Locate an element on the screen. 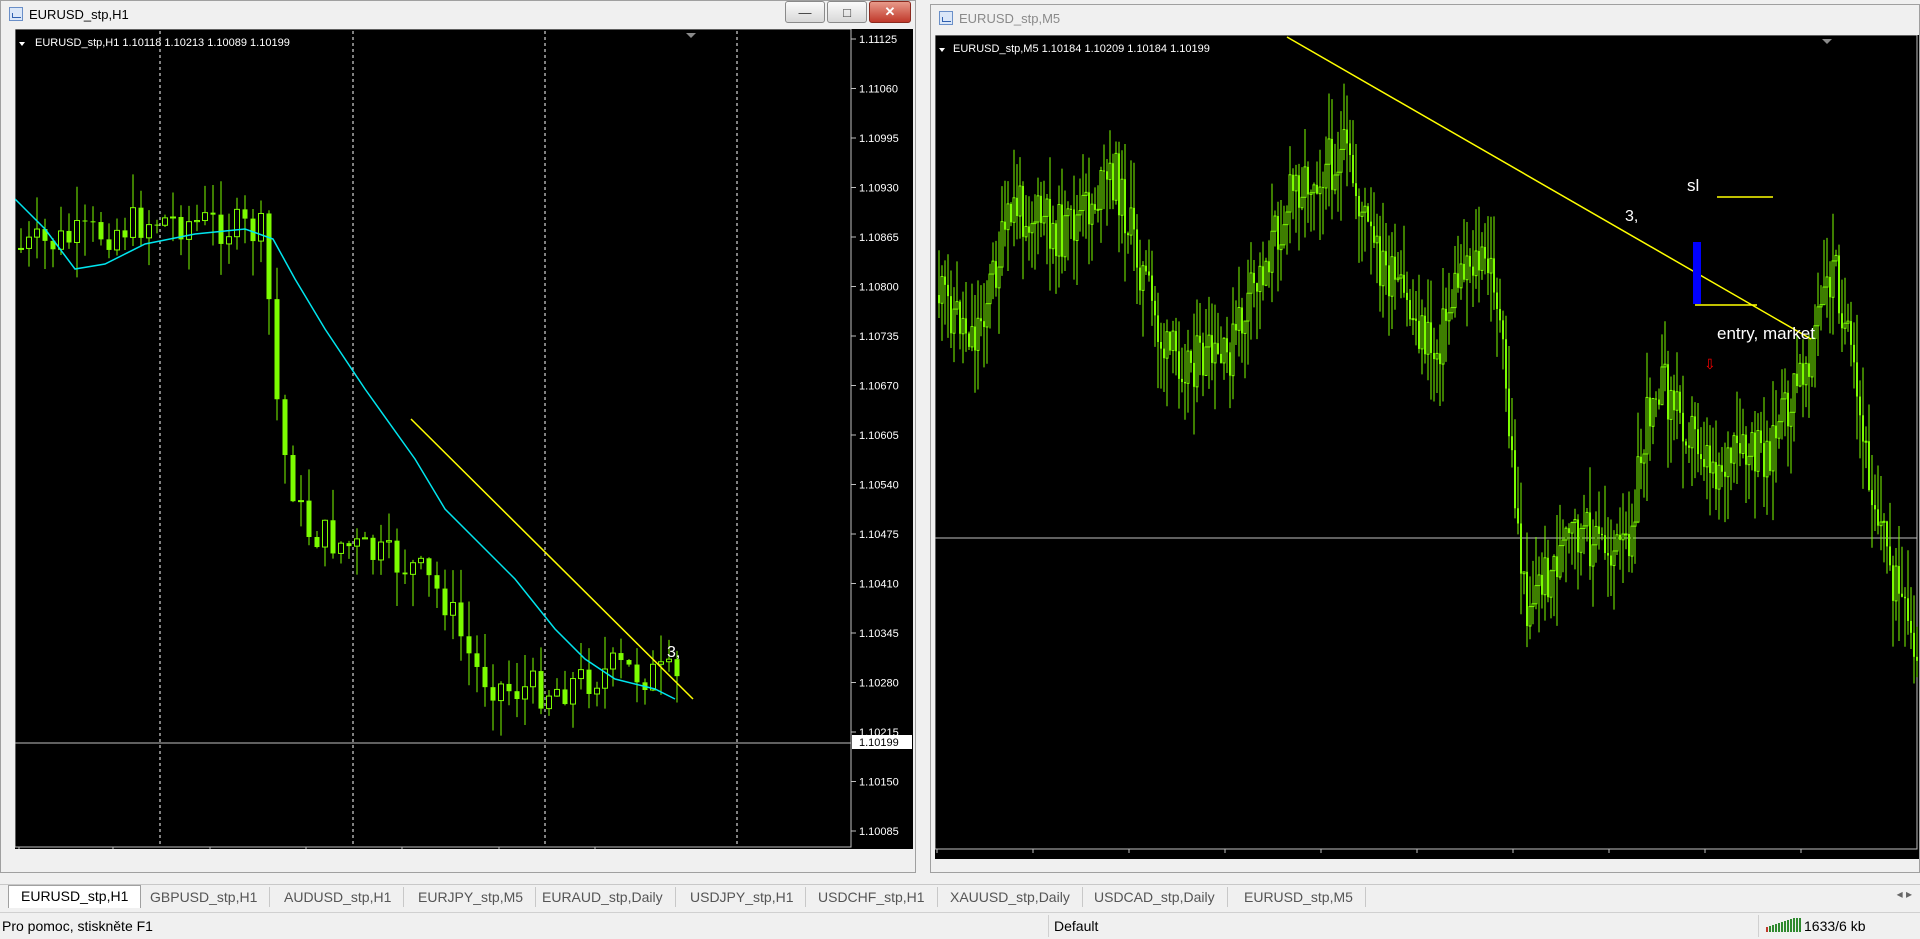 The height and width of the screenshot is (939, 1920). window-titlebar: EURUSD_stp,M5 is located at coordinates (1425, 18).